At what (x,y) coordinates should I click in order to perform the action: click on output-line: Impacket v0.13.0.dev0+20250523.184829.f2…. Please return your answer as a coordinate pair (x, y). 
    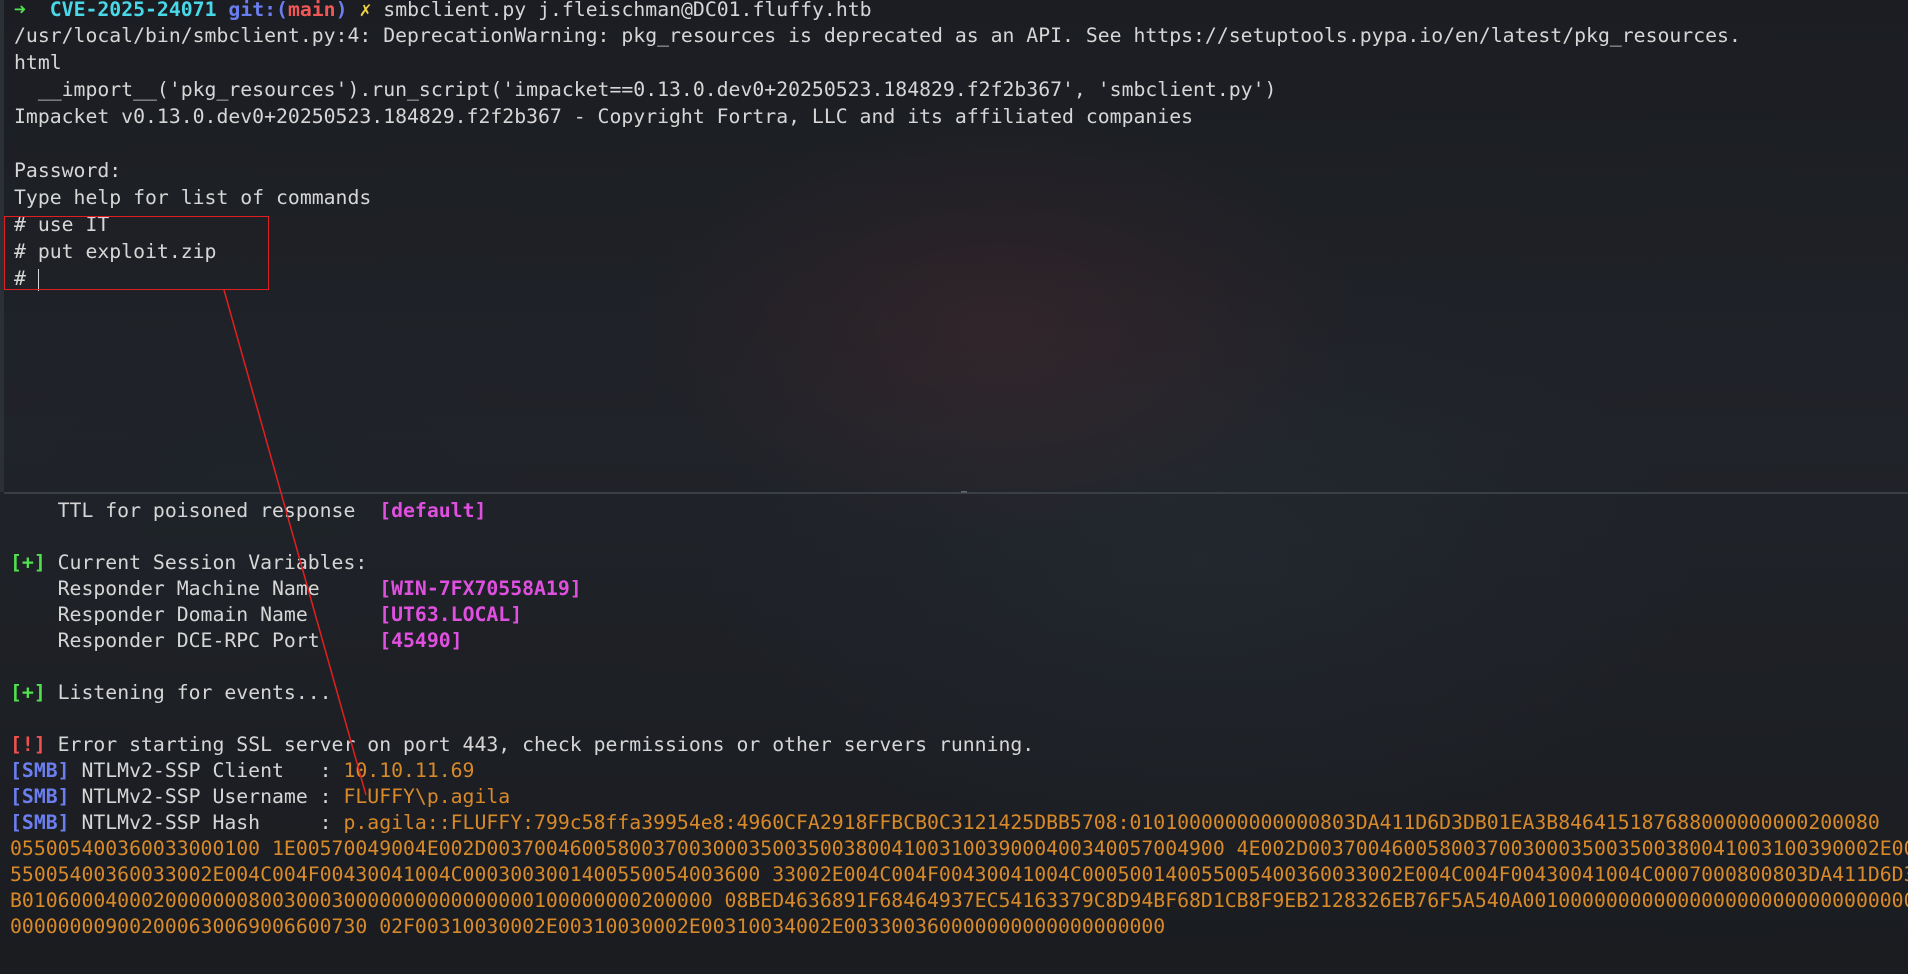
    Looking at the image, I should click on (604, 116).